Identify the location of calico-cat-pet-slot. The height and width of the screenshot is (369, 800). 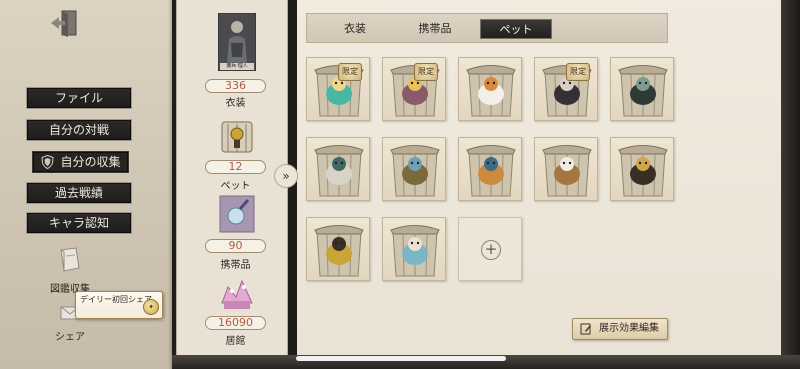
(566, 169).